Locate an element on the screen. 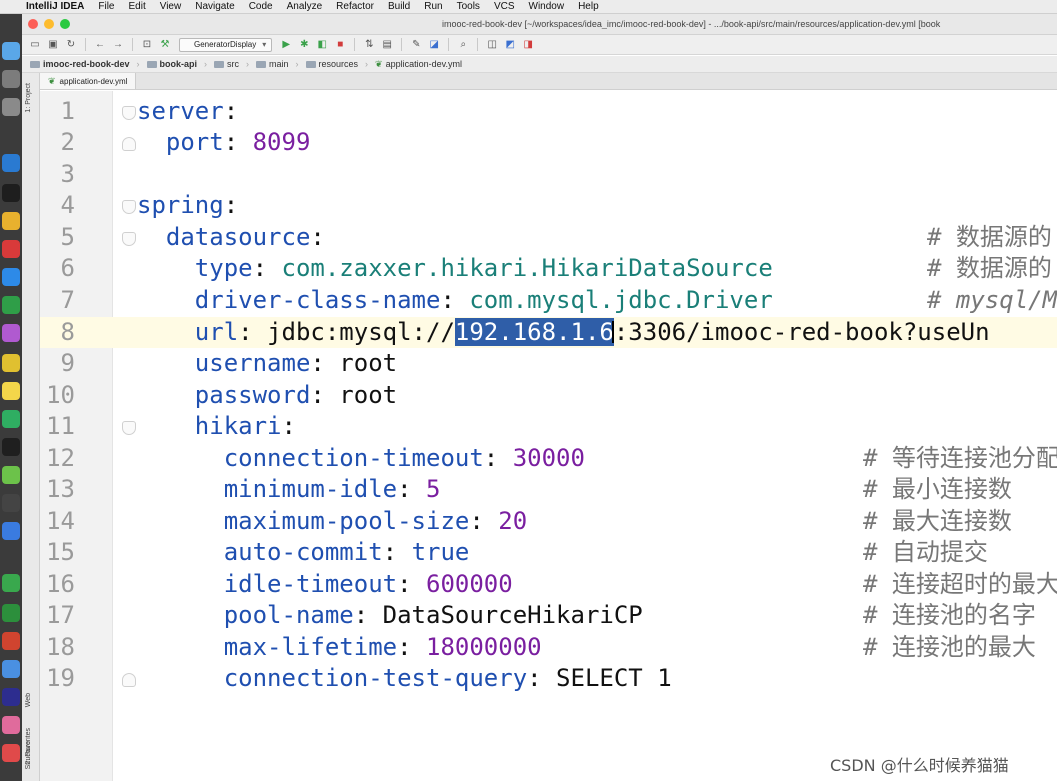 The image size is (1057, 781). app-green2-icon is located at coordinates (11, 613).